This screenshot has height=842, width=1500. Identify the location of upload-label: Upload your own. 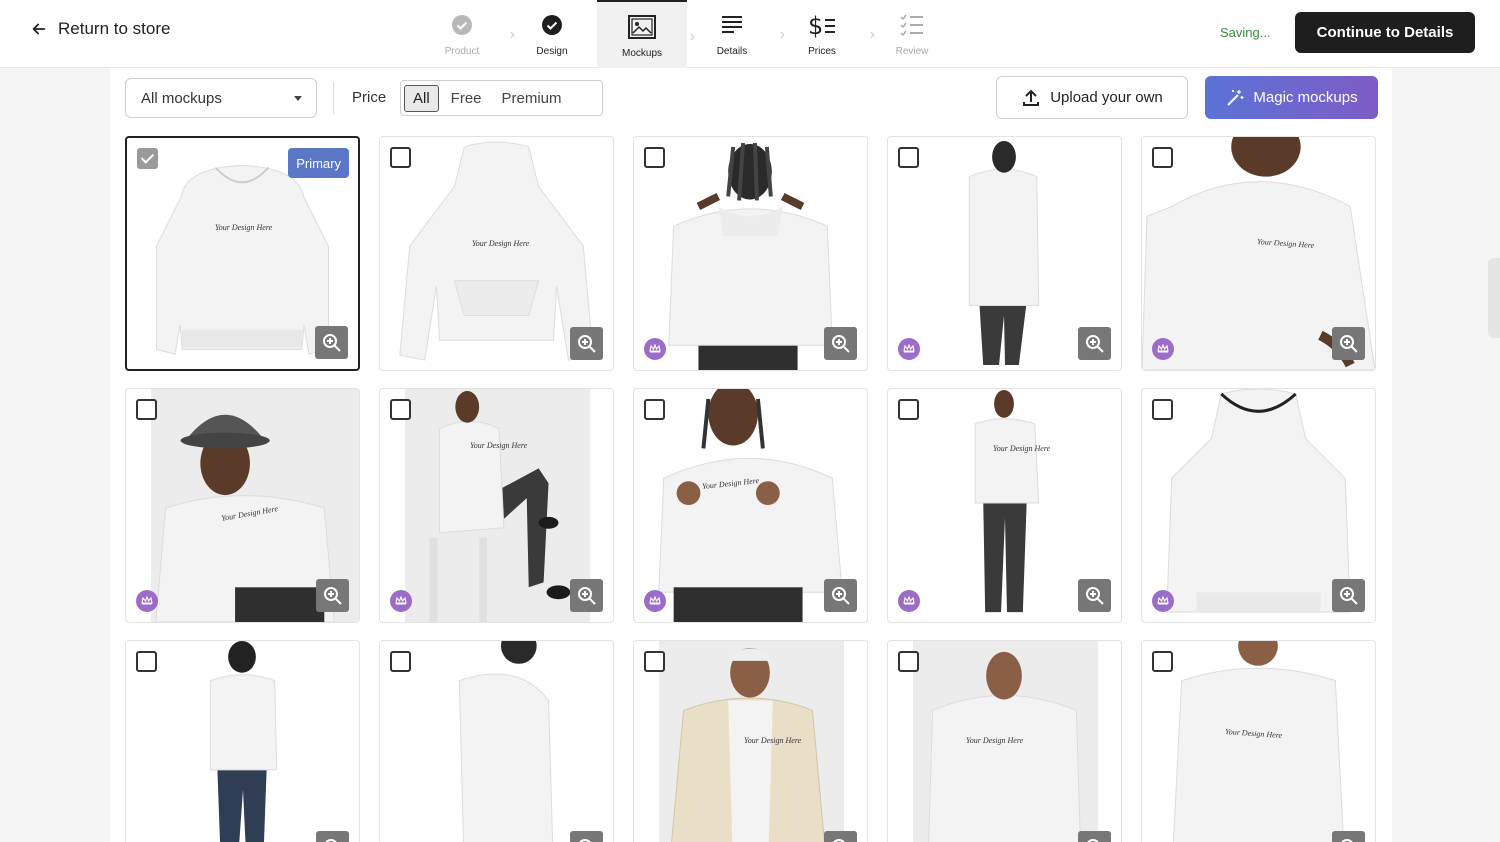
(1106, 97).